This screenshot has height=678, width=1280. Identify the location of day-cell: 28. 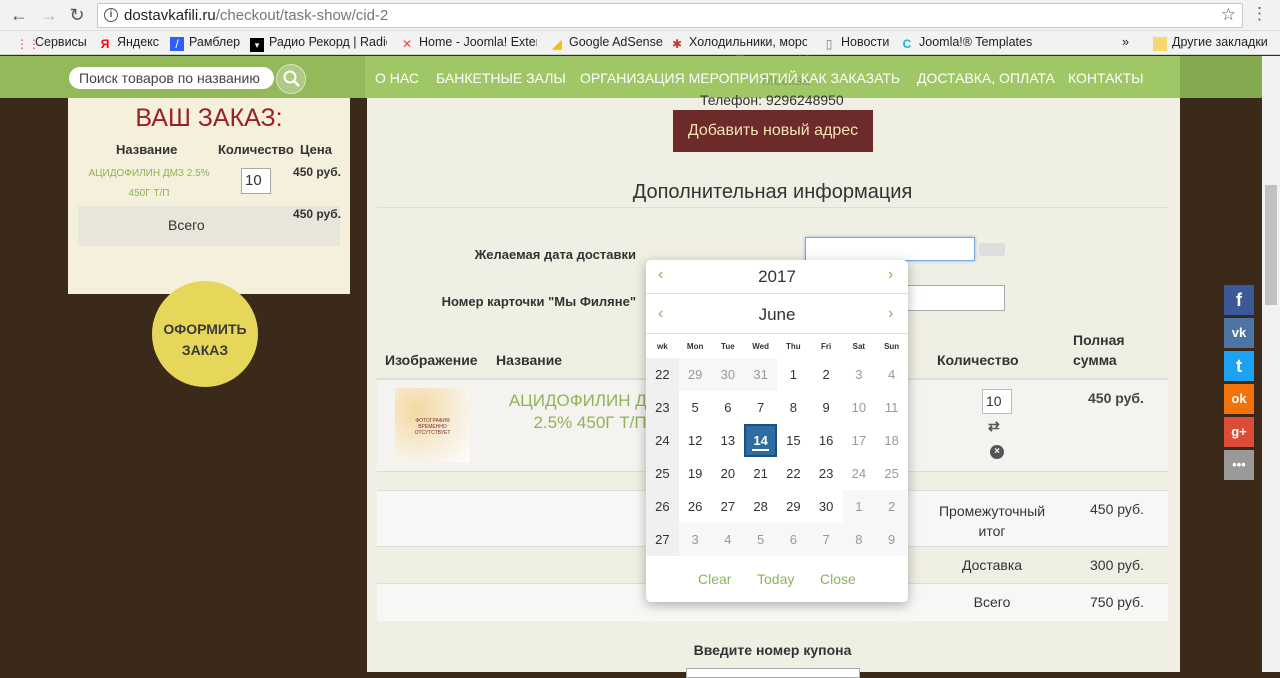
(760, 506).